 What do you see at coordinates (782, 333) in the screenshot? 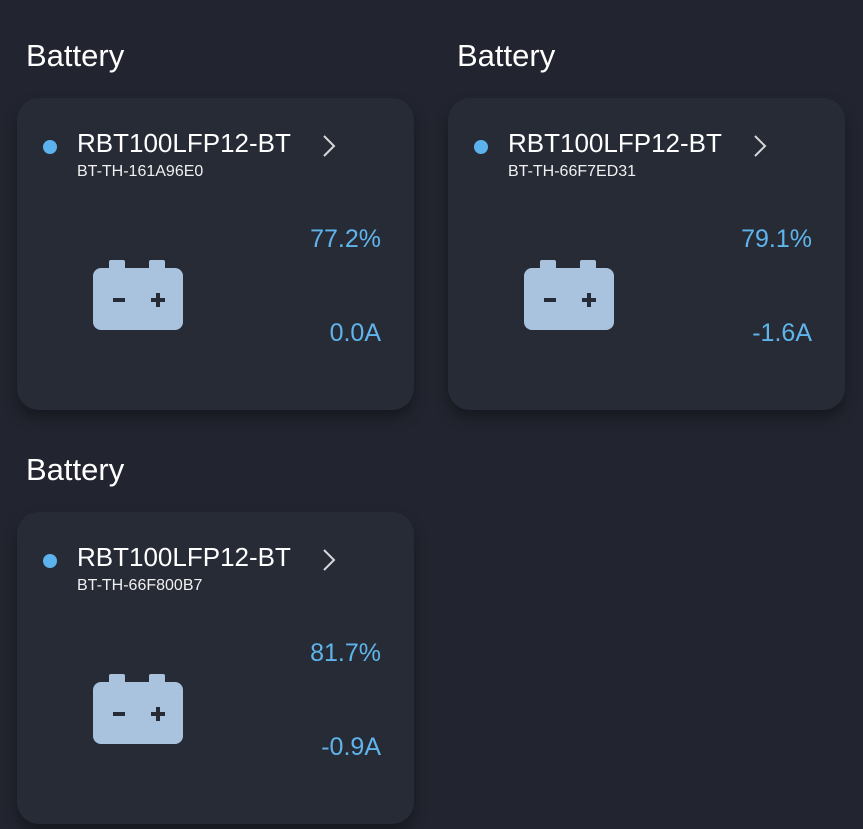
I see `current-amps: -1.6A` at bounding box center [782, 333].